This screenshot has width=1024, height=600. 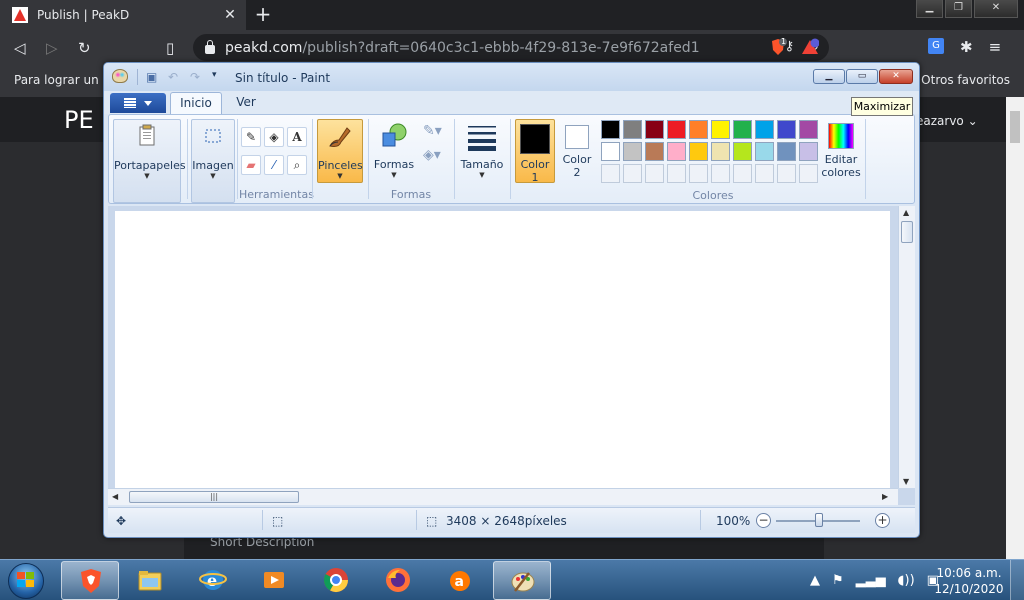 I want to click on outline-icon: ✎▾, so click(x=432, y=131).